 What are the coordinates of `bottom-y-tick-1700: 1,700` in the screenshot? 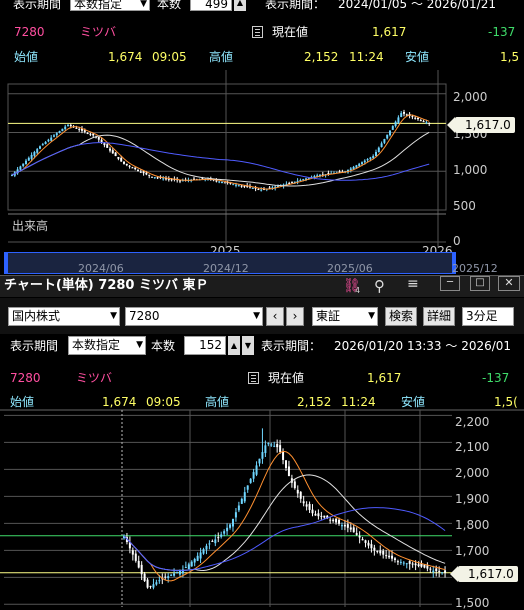 It's located at (472, 551).